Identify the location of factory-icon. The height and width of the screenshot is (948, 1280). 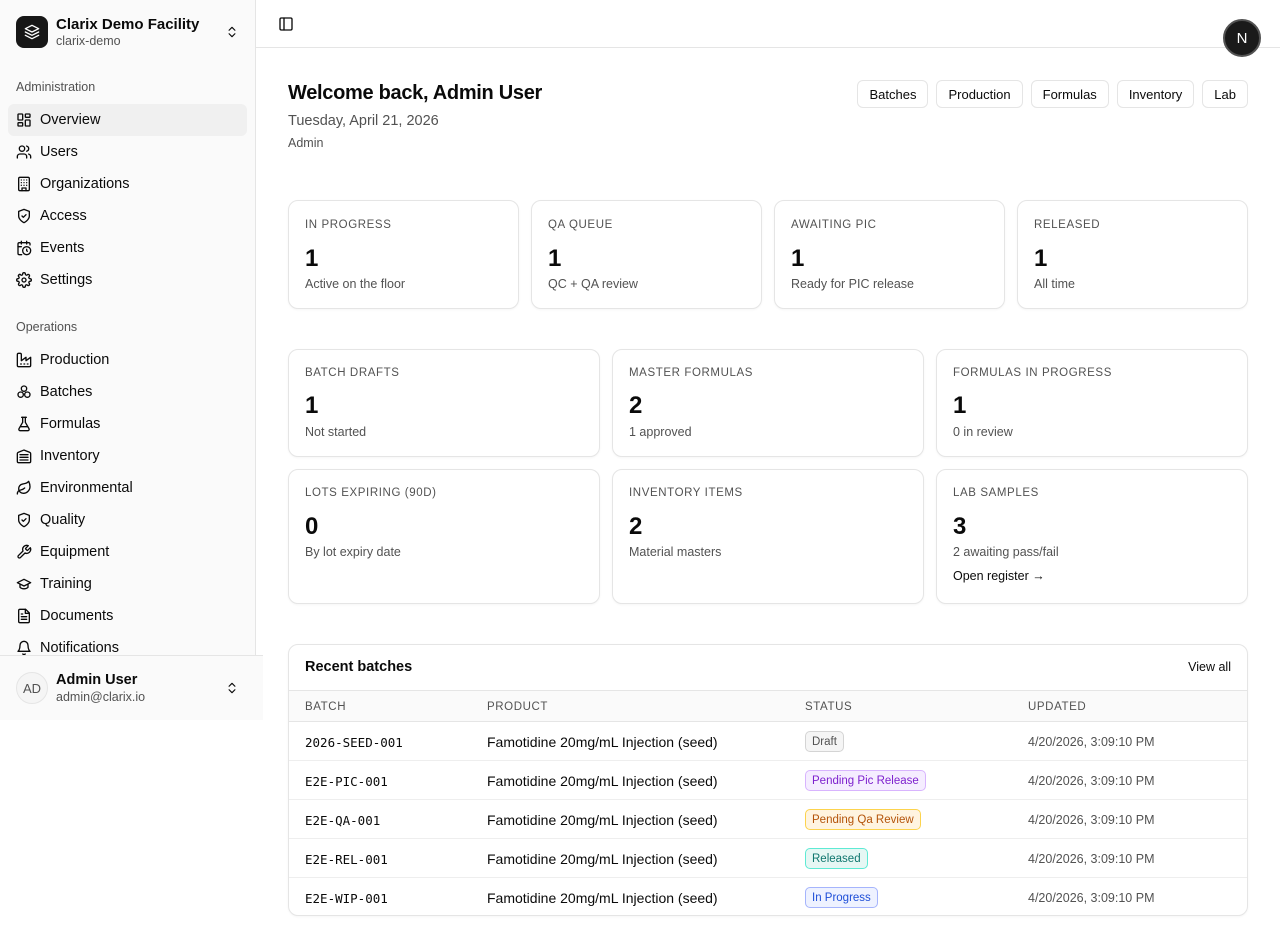
(24, 360).